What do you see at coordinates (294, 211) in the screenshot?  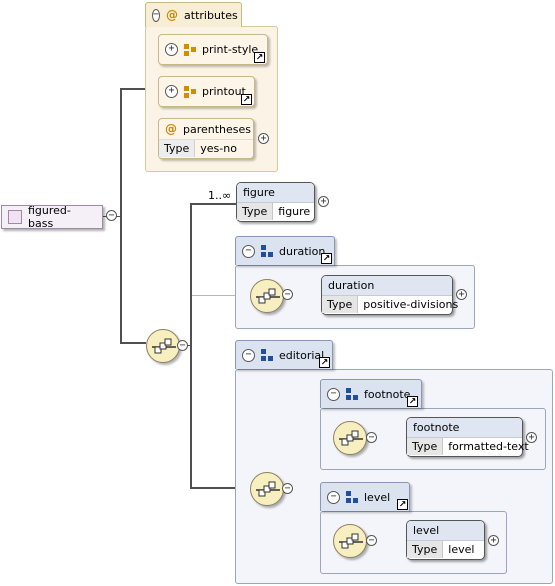 I see `type-value: figure` at bounding box center [294, 211].